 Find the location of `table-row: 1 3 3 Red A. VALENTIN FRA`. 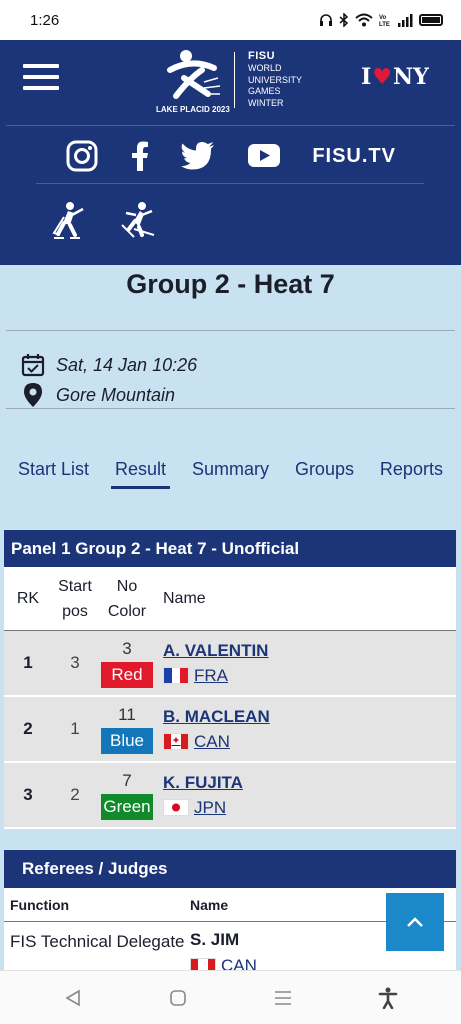

table-row: 1 3 3 Red A. VALENTIN FRA is located at coordinates (230, 664).